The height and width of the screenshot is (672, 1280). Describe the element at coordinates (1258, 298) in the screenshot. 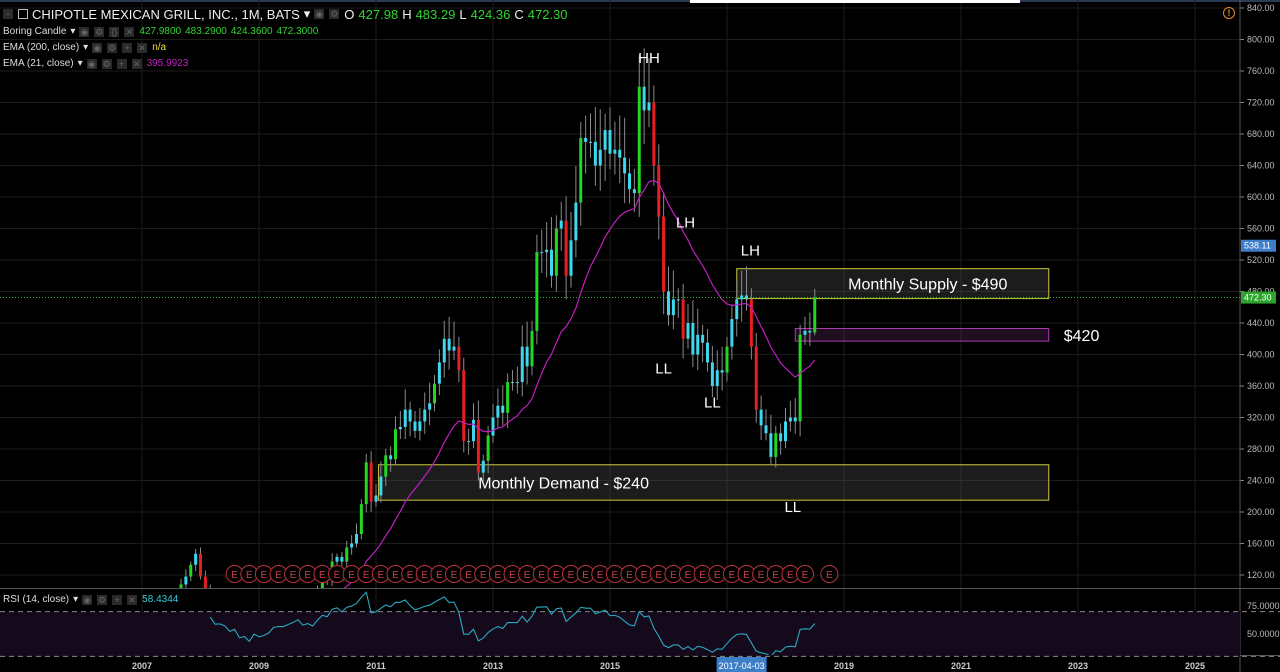

I see `price-tag-label: 472.30` at that location.